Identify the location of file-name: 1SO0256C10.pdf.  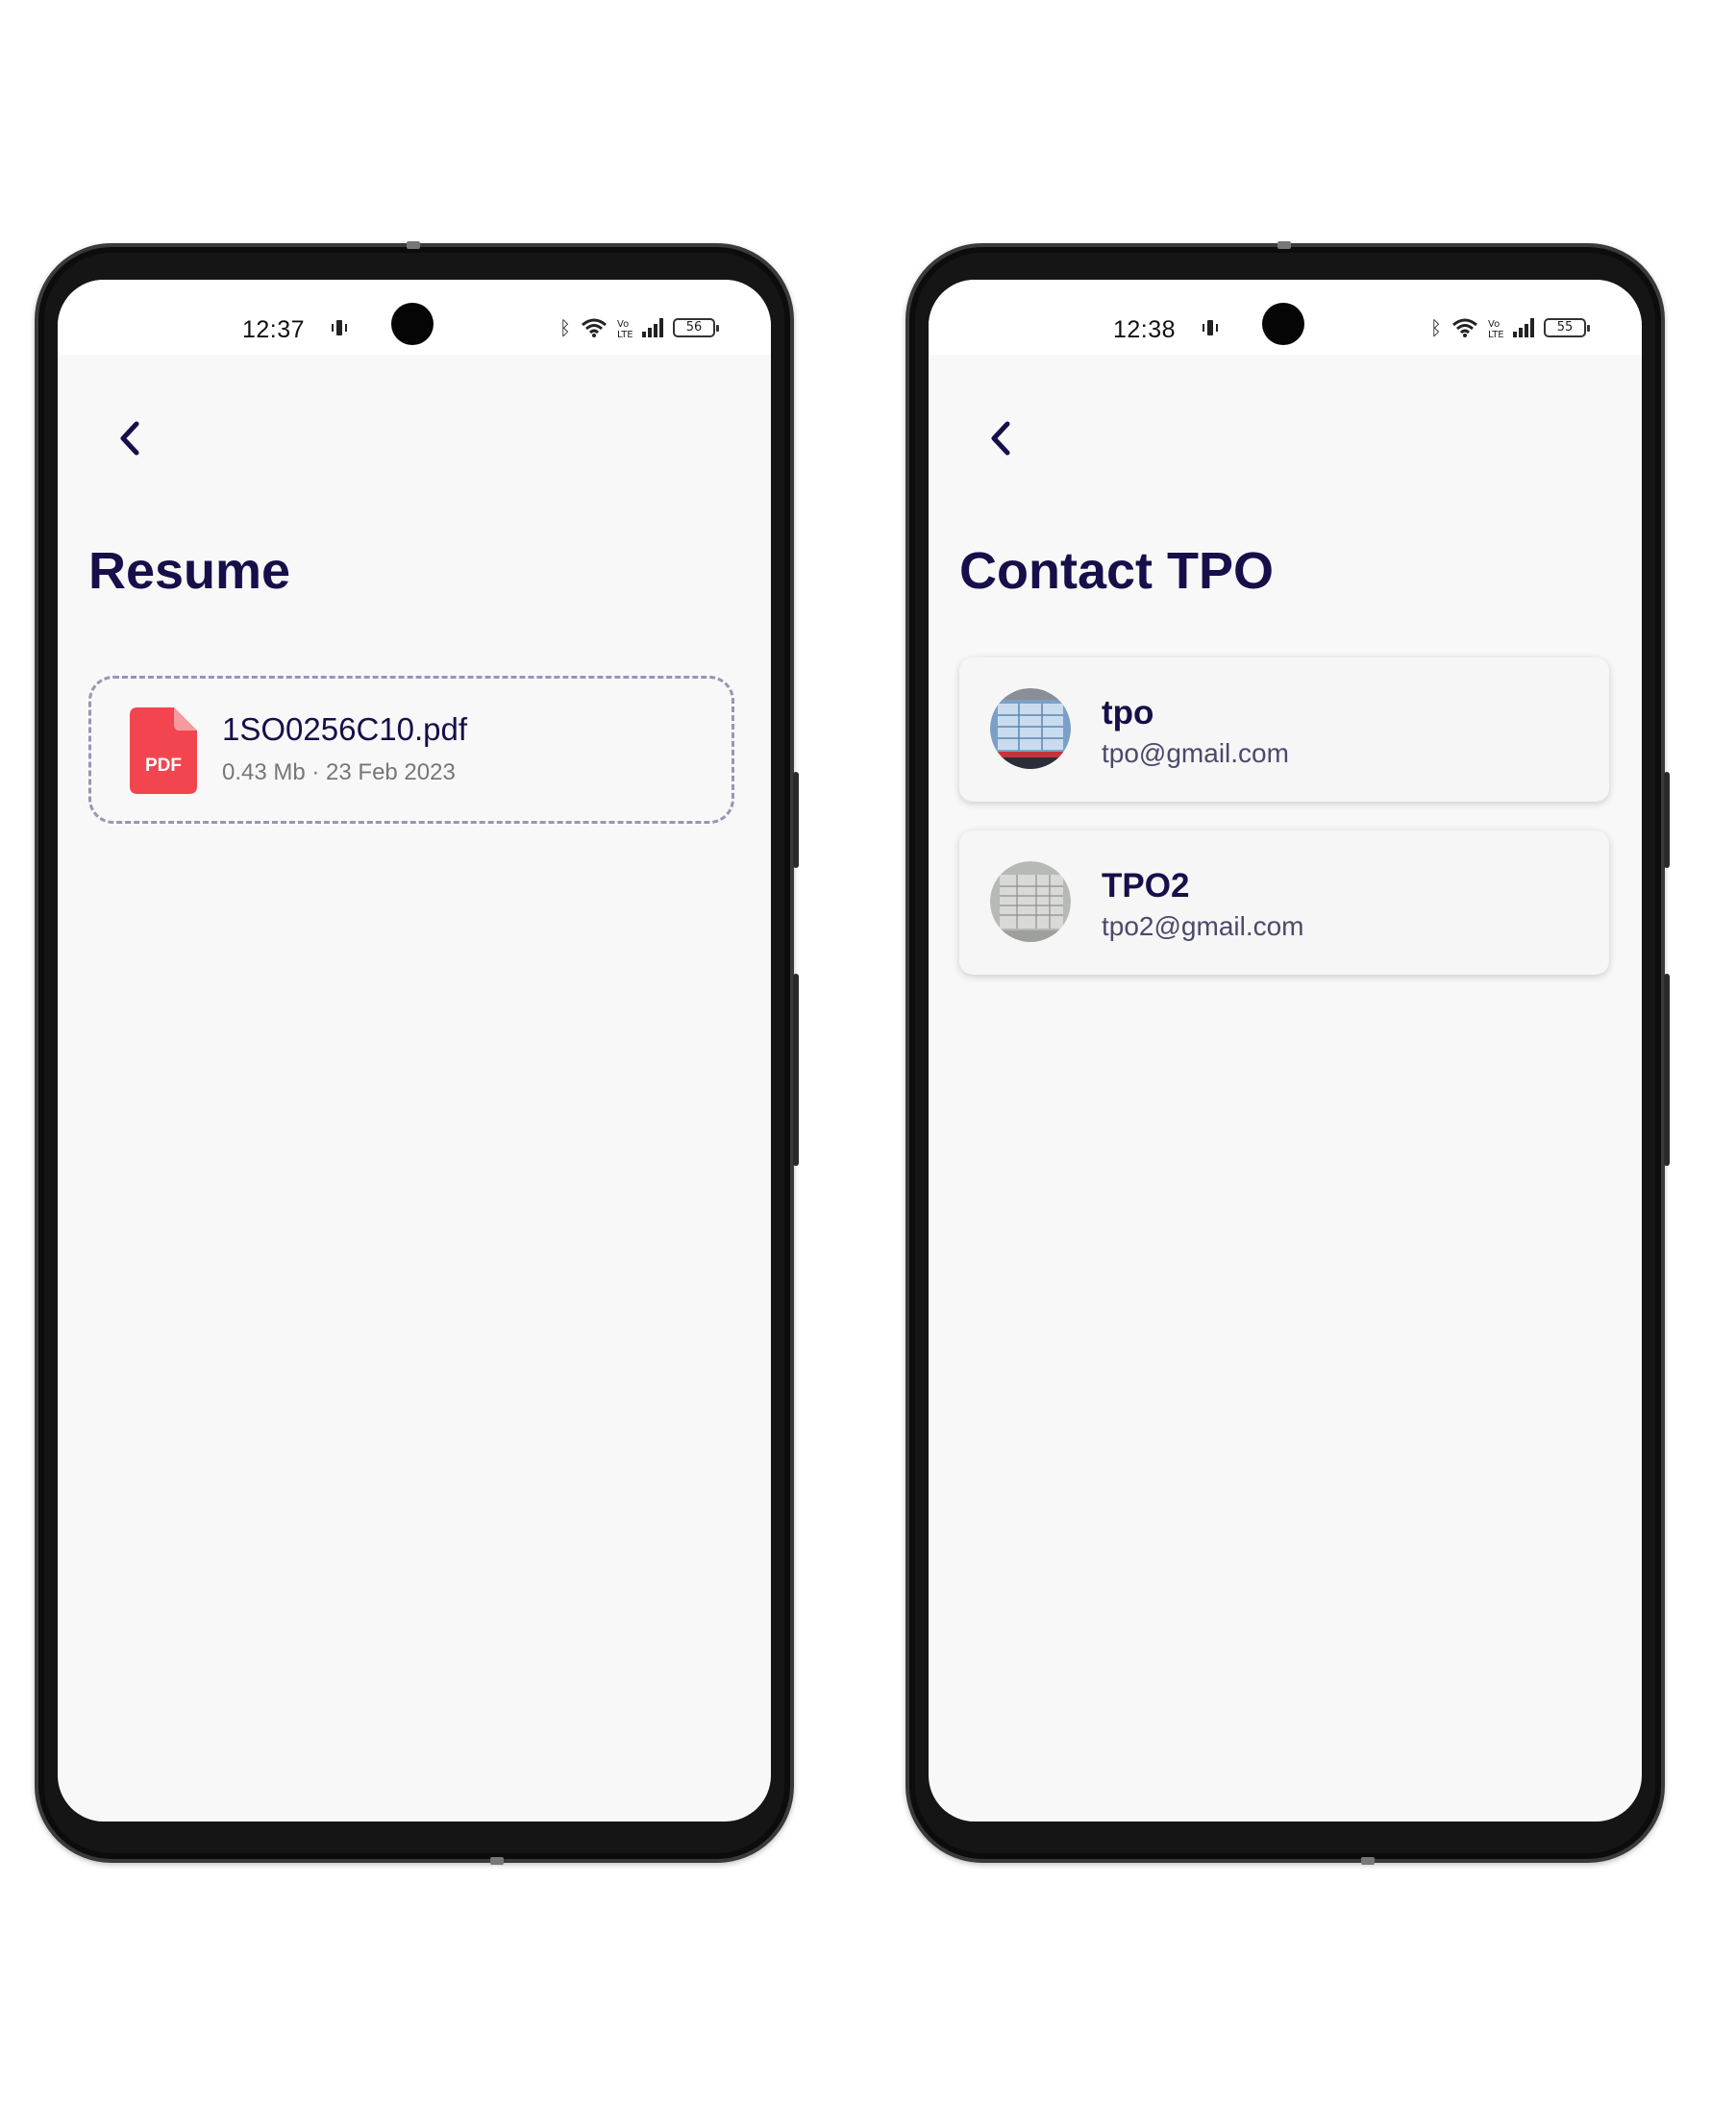
(345, 729).